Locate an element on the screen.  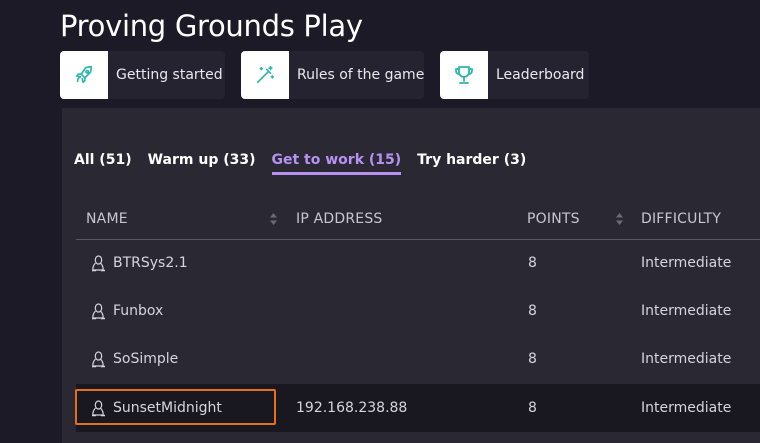
tab-warm-up: Warm up (33) is located at coordinates (202, 163).